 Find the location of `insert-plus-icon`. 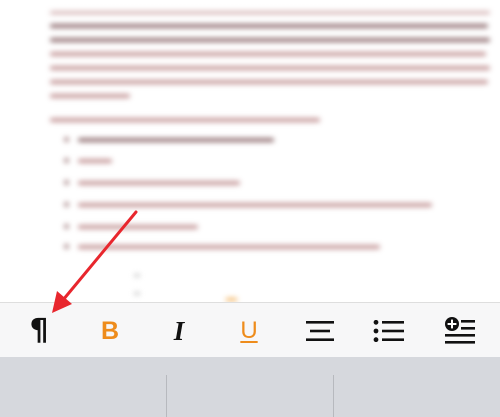

insert-plus-icon is located at coordinates (460, 330).